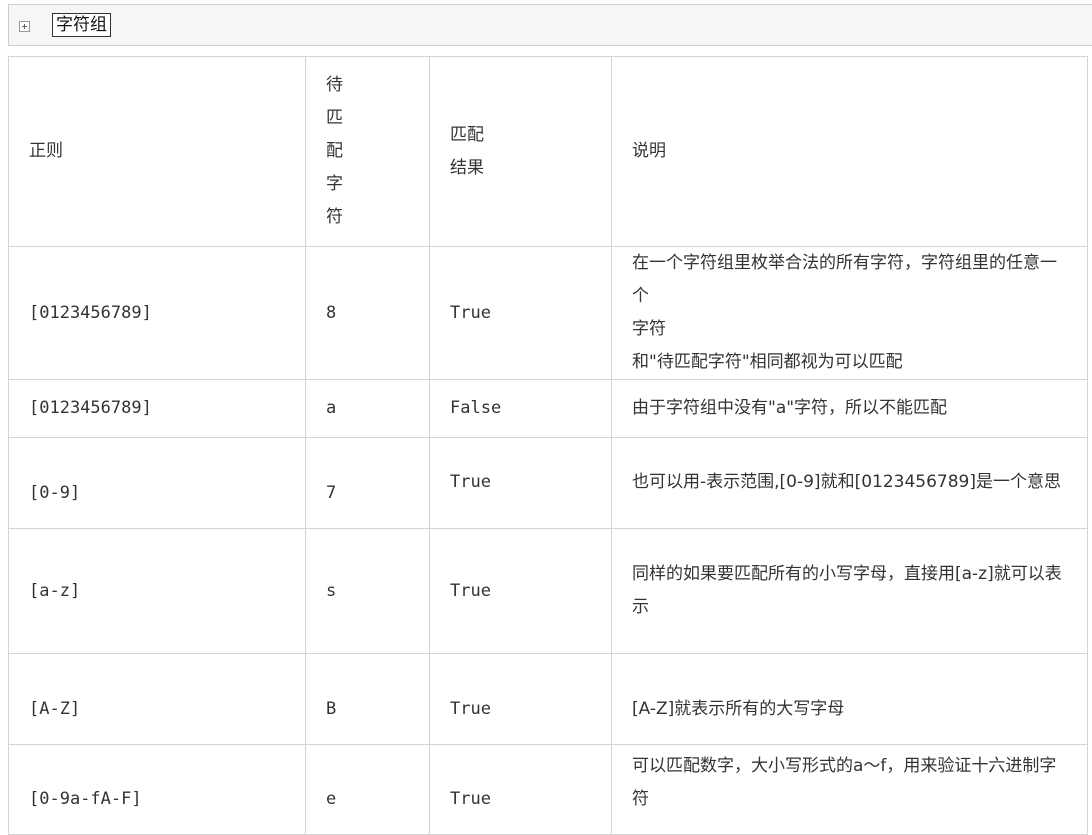 The width and height of the screenshot is (1092, 835). What do you see at coordinates (520, 408) in the screenshot?
I see `cell-result: False` at bounding box center [520, 408].